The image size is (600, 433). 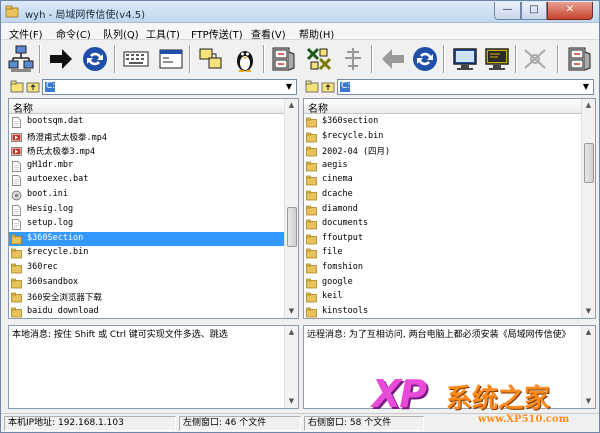 What do you see at coordinates (442, 224) in the screenshot?
I see `list-item: documents` at bounding box center [442, 224].